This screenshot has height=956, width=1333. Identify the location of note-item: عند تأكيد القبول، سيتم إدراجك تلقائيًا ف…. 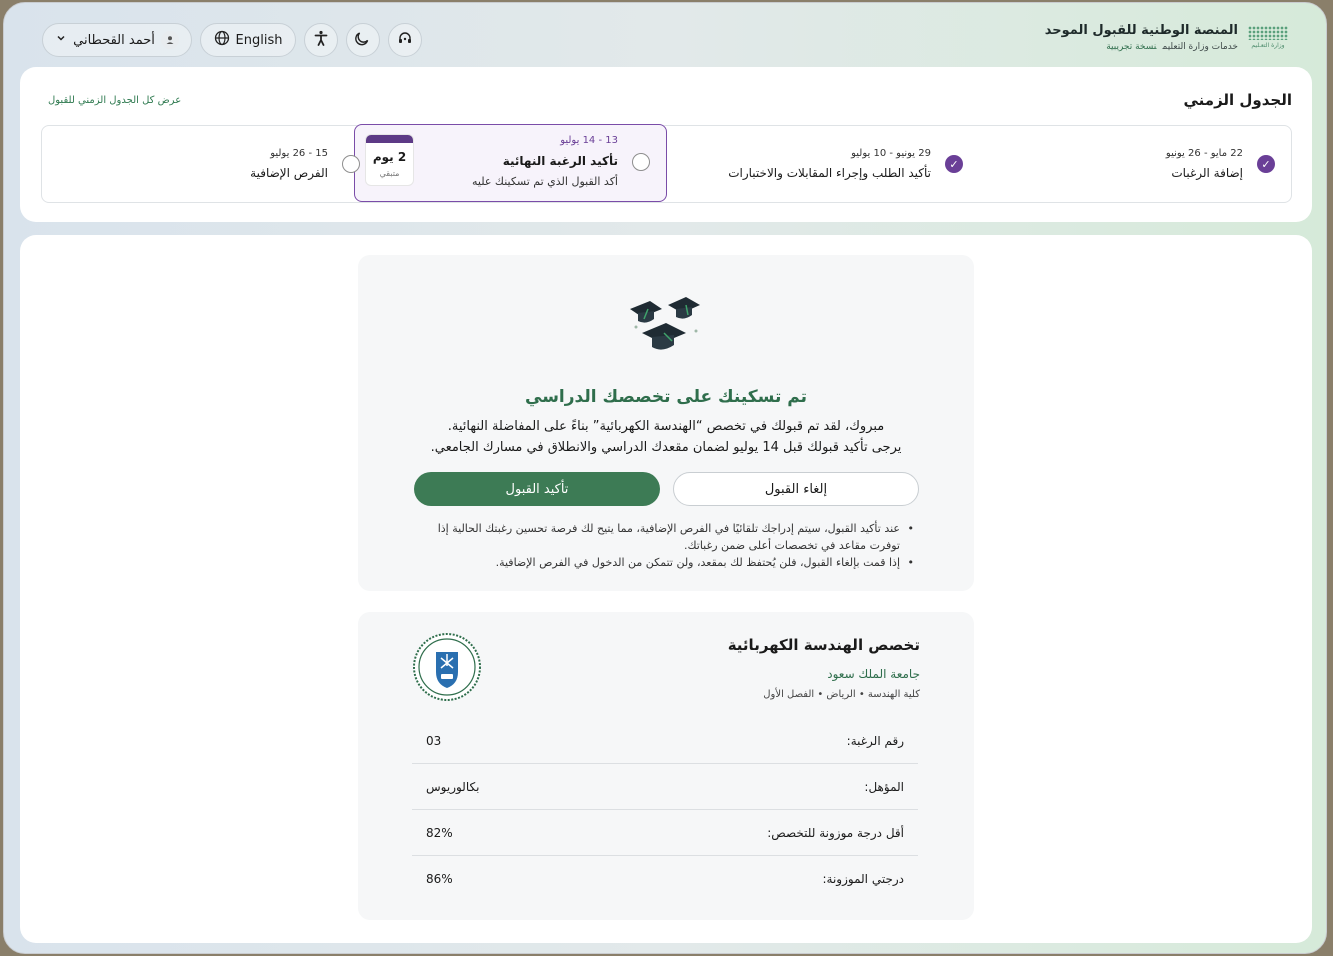
(664, 537).